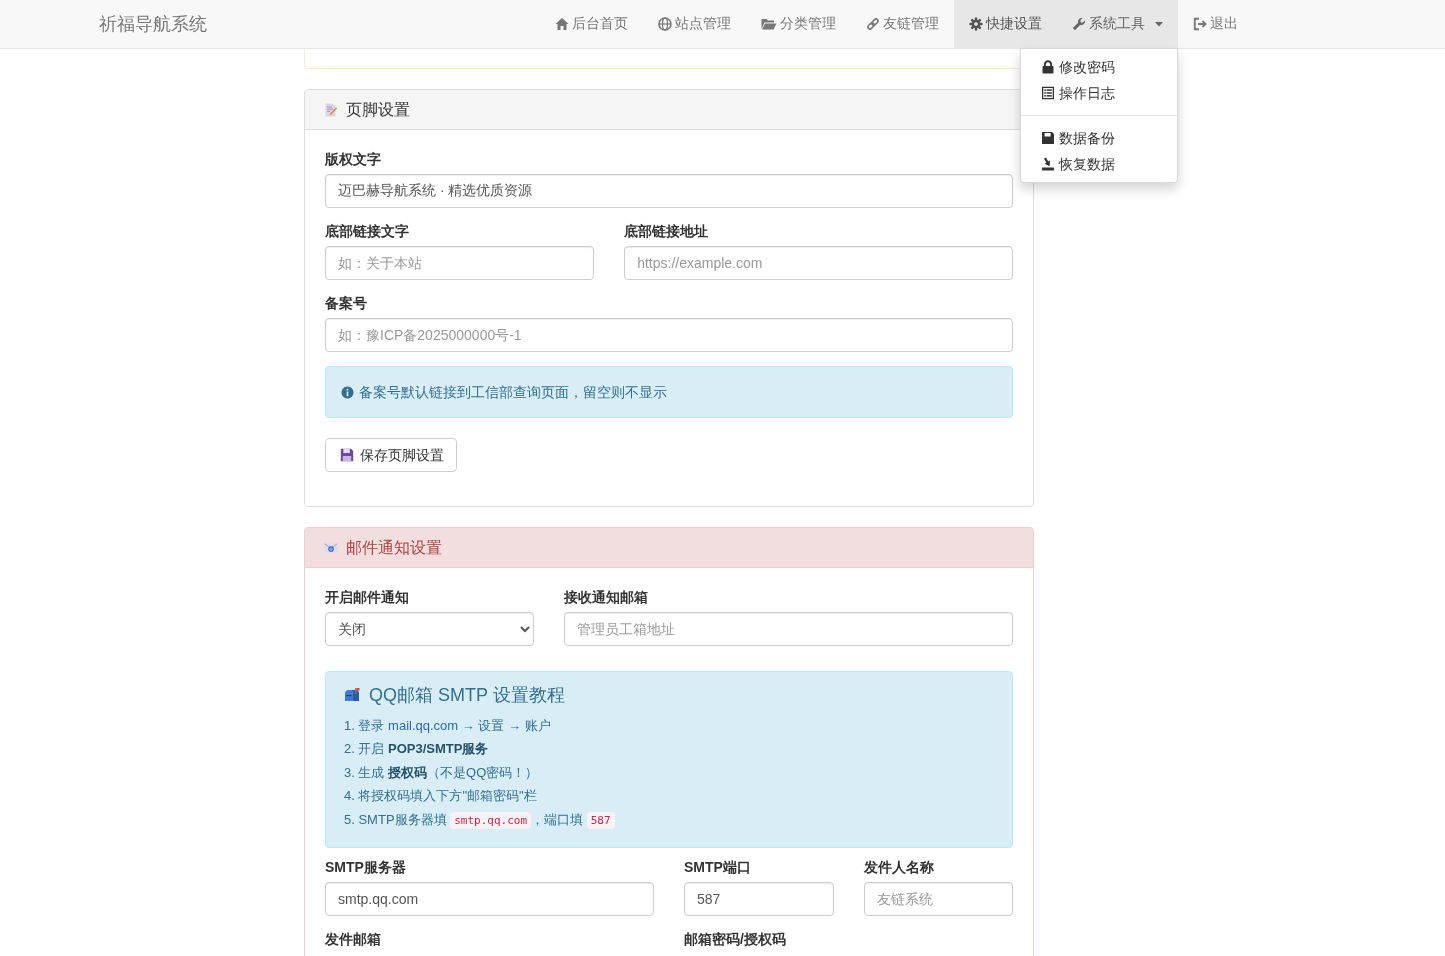 This screenshot has width=1445, height=956. What do you see at coordinates (367, 231) in the screenshot?
I see `field-label: 底部链接文字` at bounding box center [367, 231].